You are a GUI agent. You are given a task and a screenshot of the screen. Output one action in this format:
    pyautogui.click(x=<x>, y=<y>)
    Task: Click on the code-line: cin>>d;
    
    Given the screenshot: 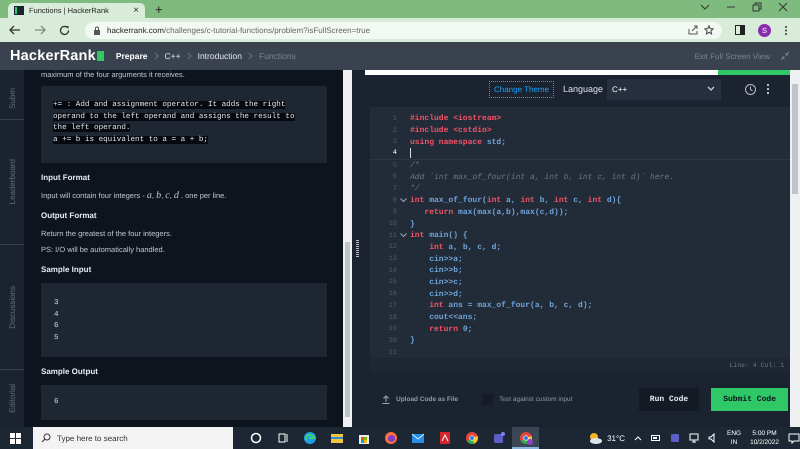 What is the action you would take?
    pyautogui.click(x=445, y=294)
    